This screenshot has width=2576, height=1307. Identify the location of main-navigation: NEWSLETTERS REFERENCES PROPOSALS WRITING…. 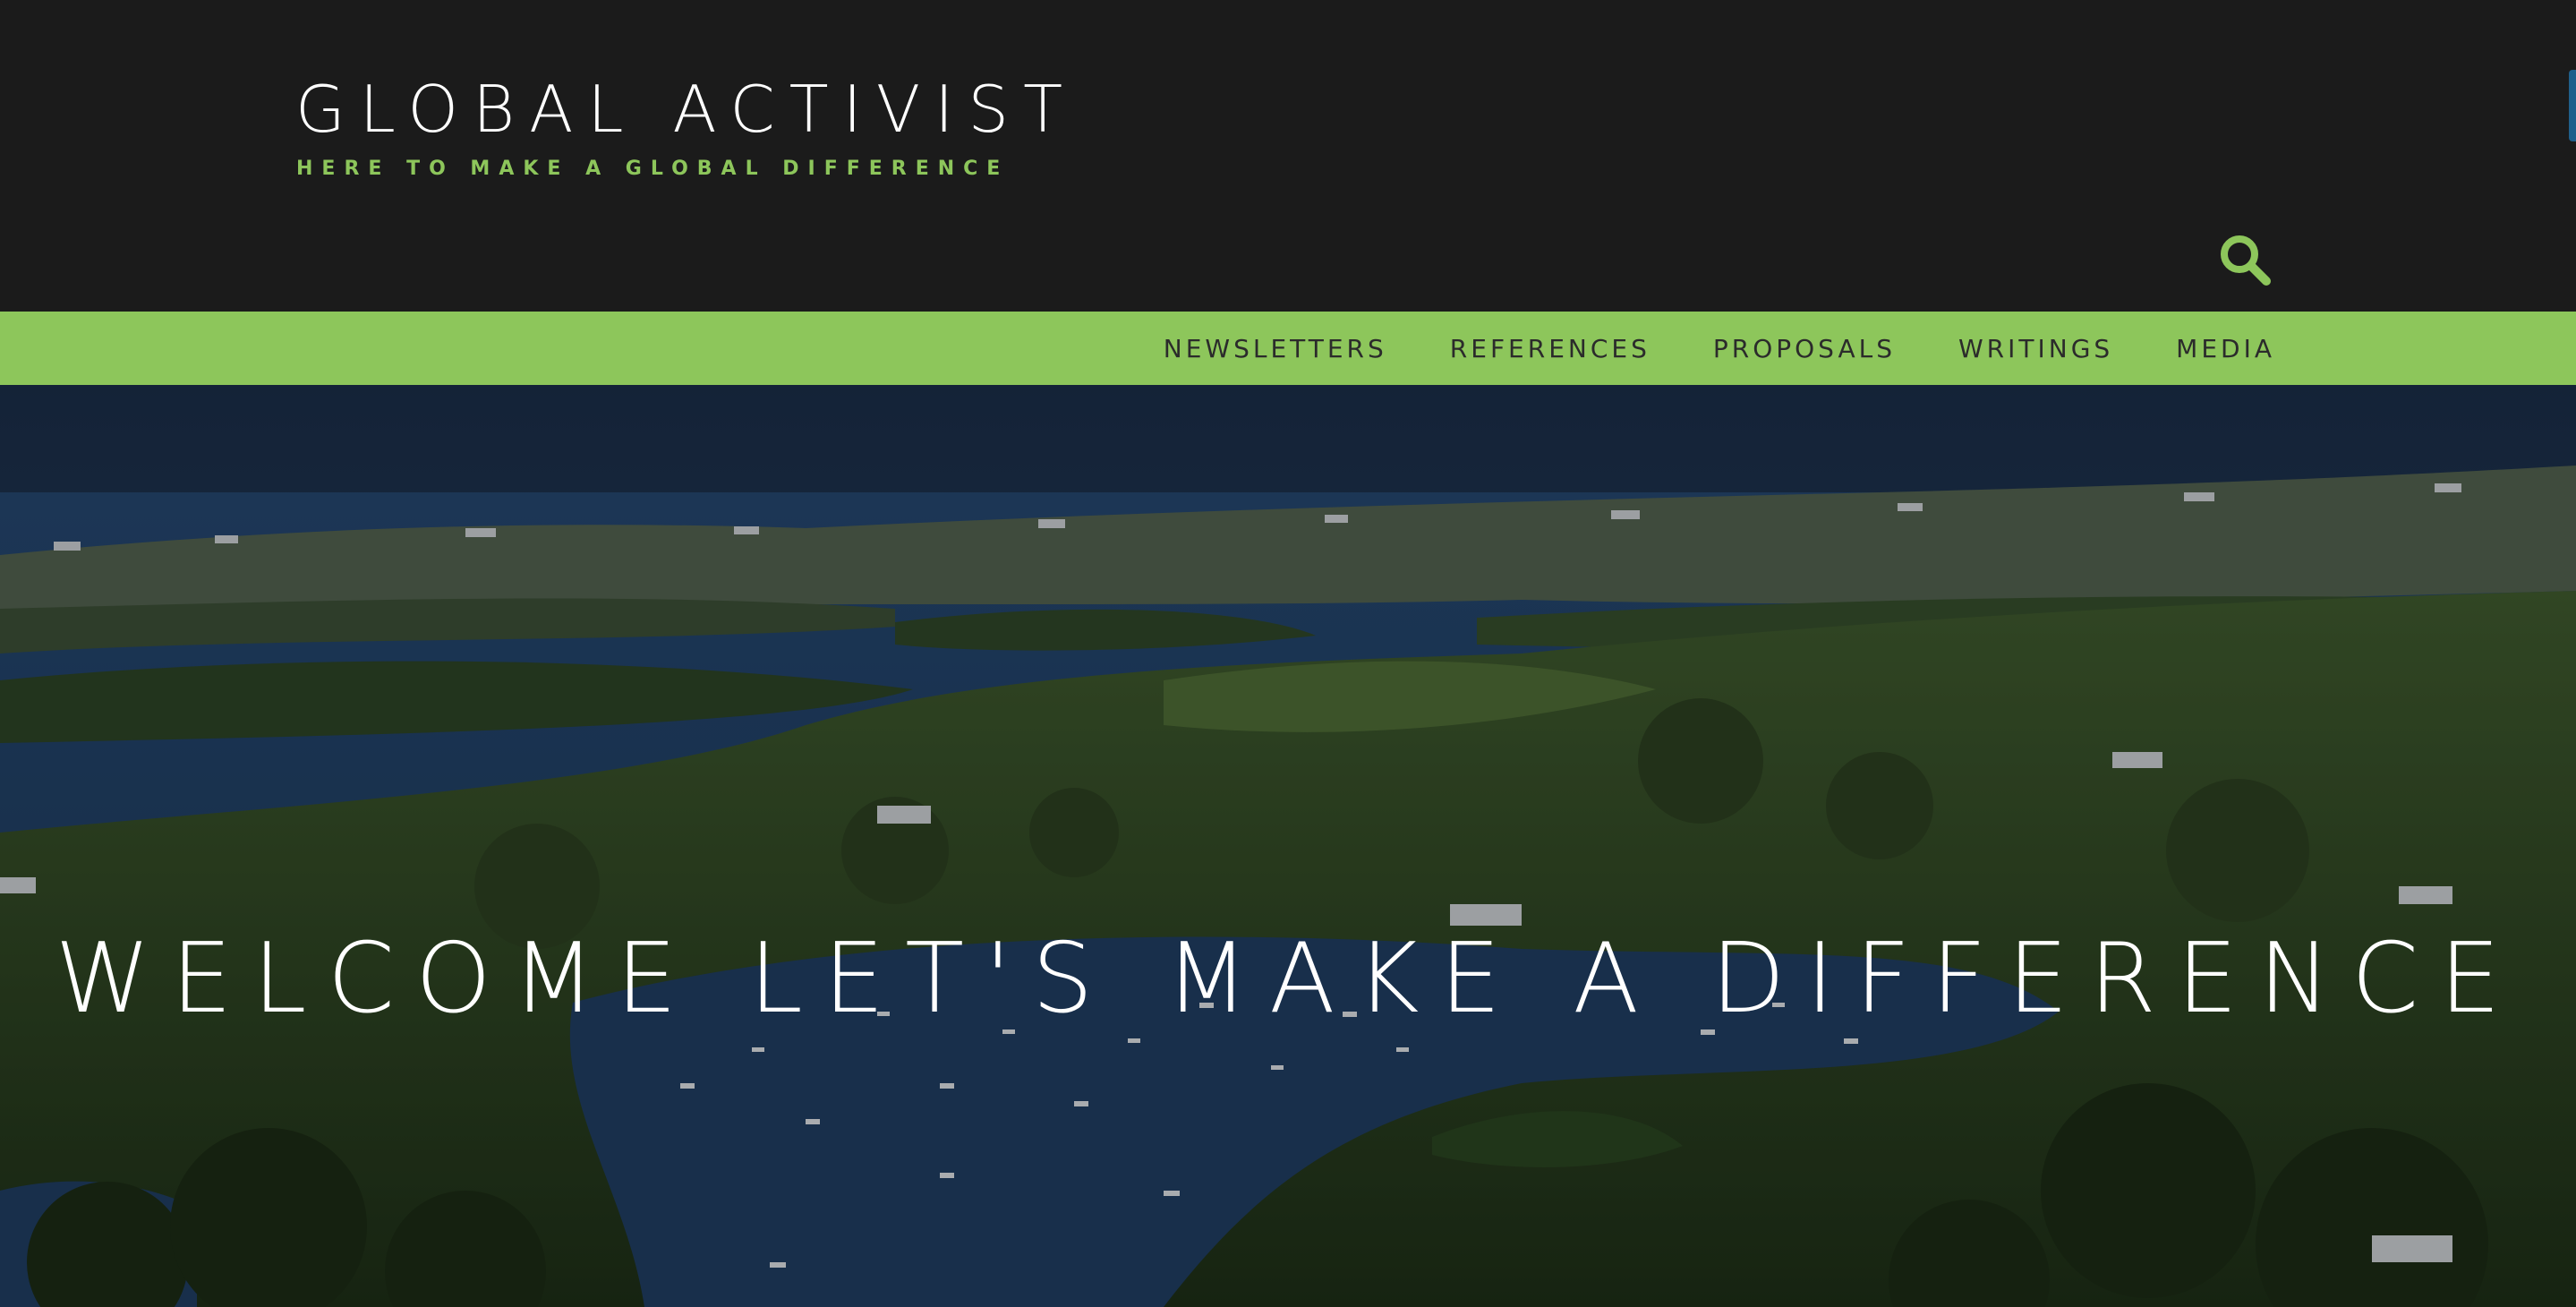
(1288, 348).